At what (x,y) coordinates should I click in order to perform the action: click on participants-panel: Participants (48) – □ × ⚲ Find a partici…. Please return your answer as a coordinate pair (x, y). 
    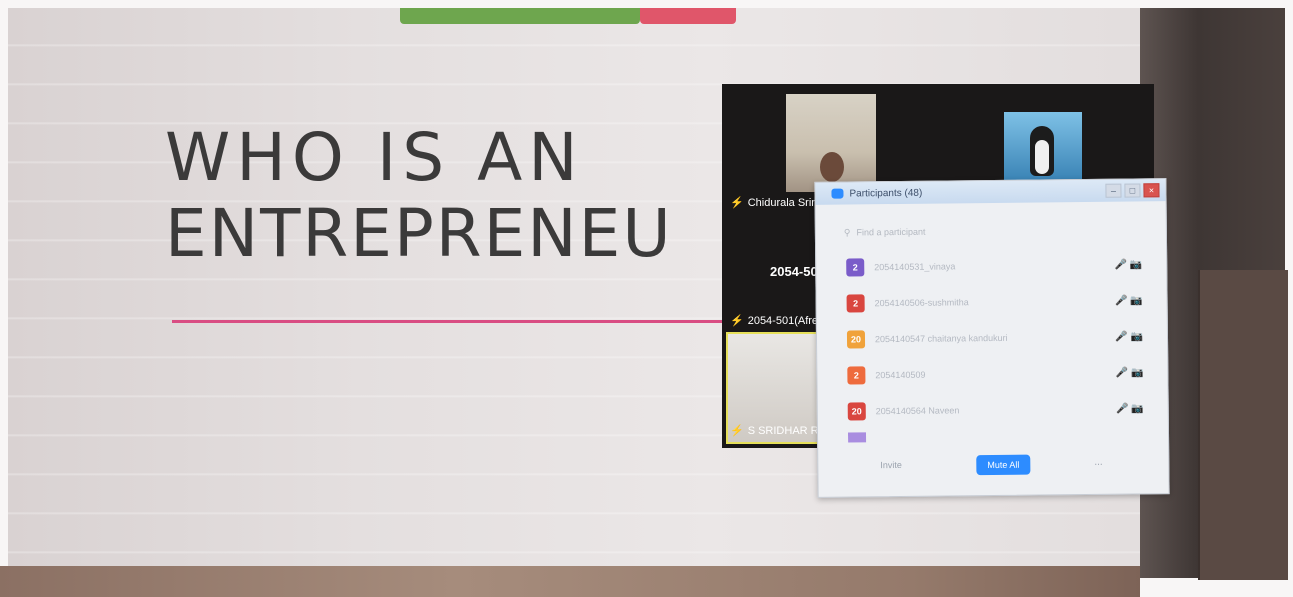
    Looking at the image, I should click on (992, 338).